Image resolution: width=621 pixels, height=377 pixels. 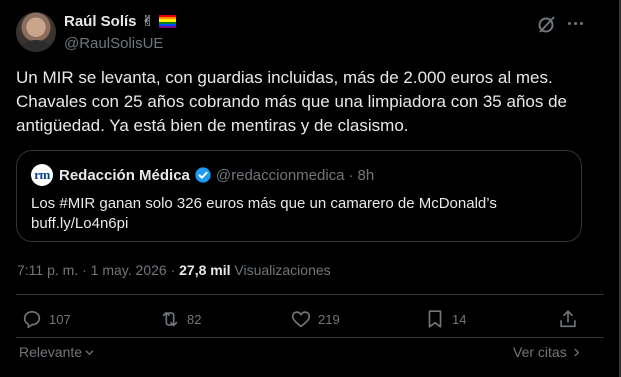 I want to click on sort-dropdown: Relevante, so click(x=57, y=352).